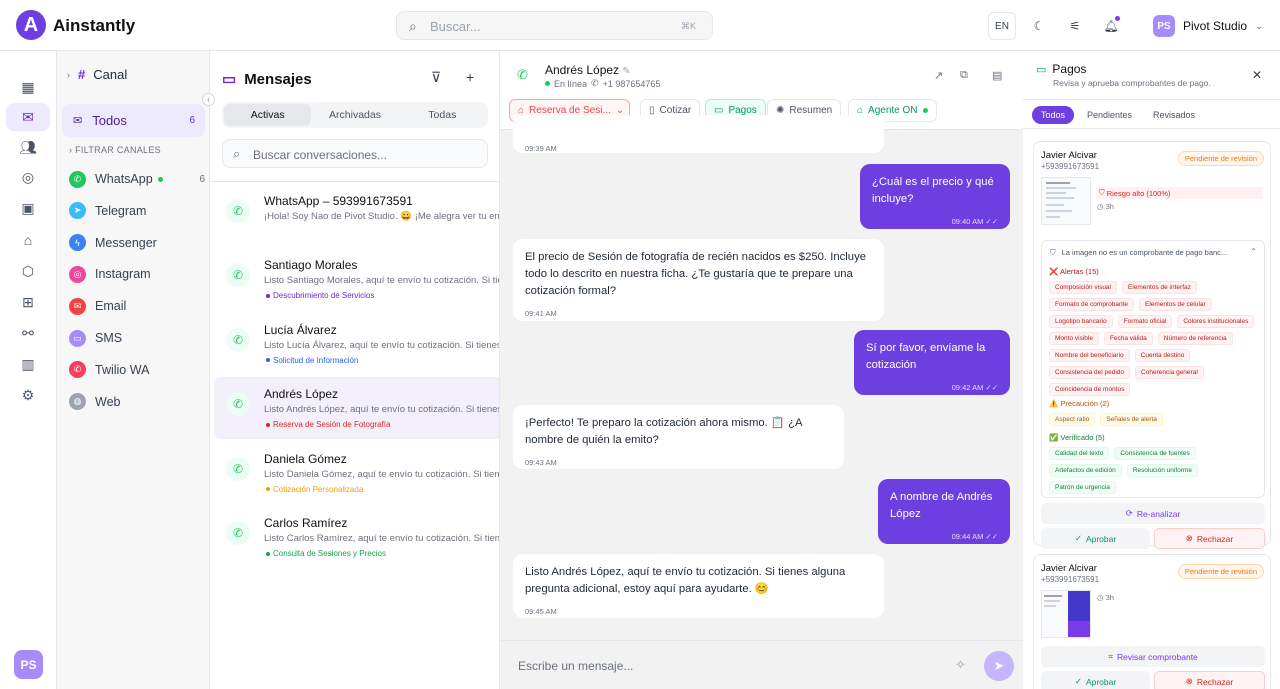  Describe the element at coordinates (118, 150) in the screenshot. I see `filter-label-text: FILTRAR CANALES` at that location.